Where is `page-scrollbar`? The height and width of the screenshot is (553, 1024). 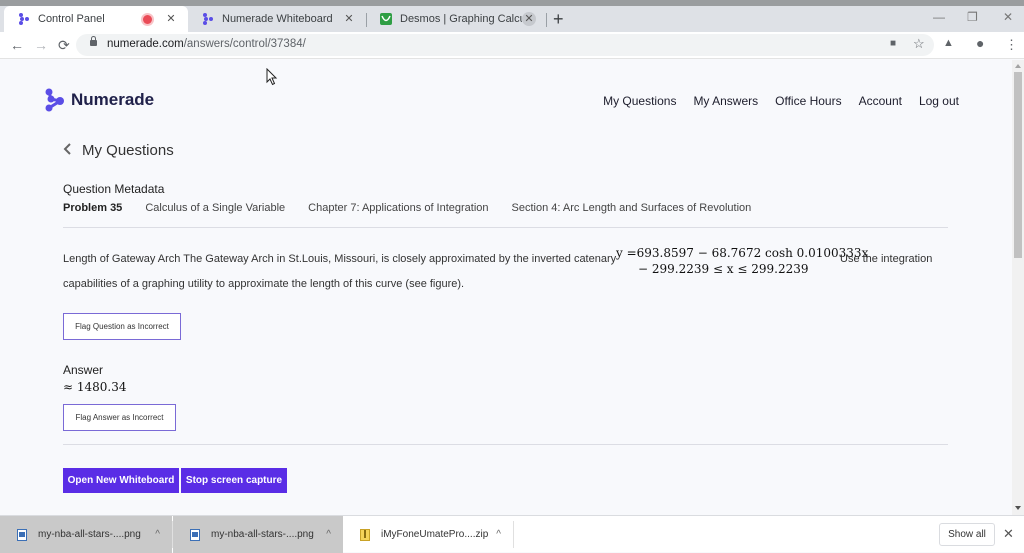 page-scrollbar is located at coordinates (1018, 287).